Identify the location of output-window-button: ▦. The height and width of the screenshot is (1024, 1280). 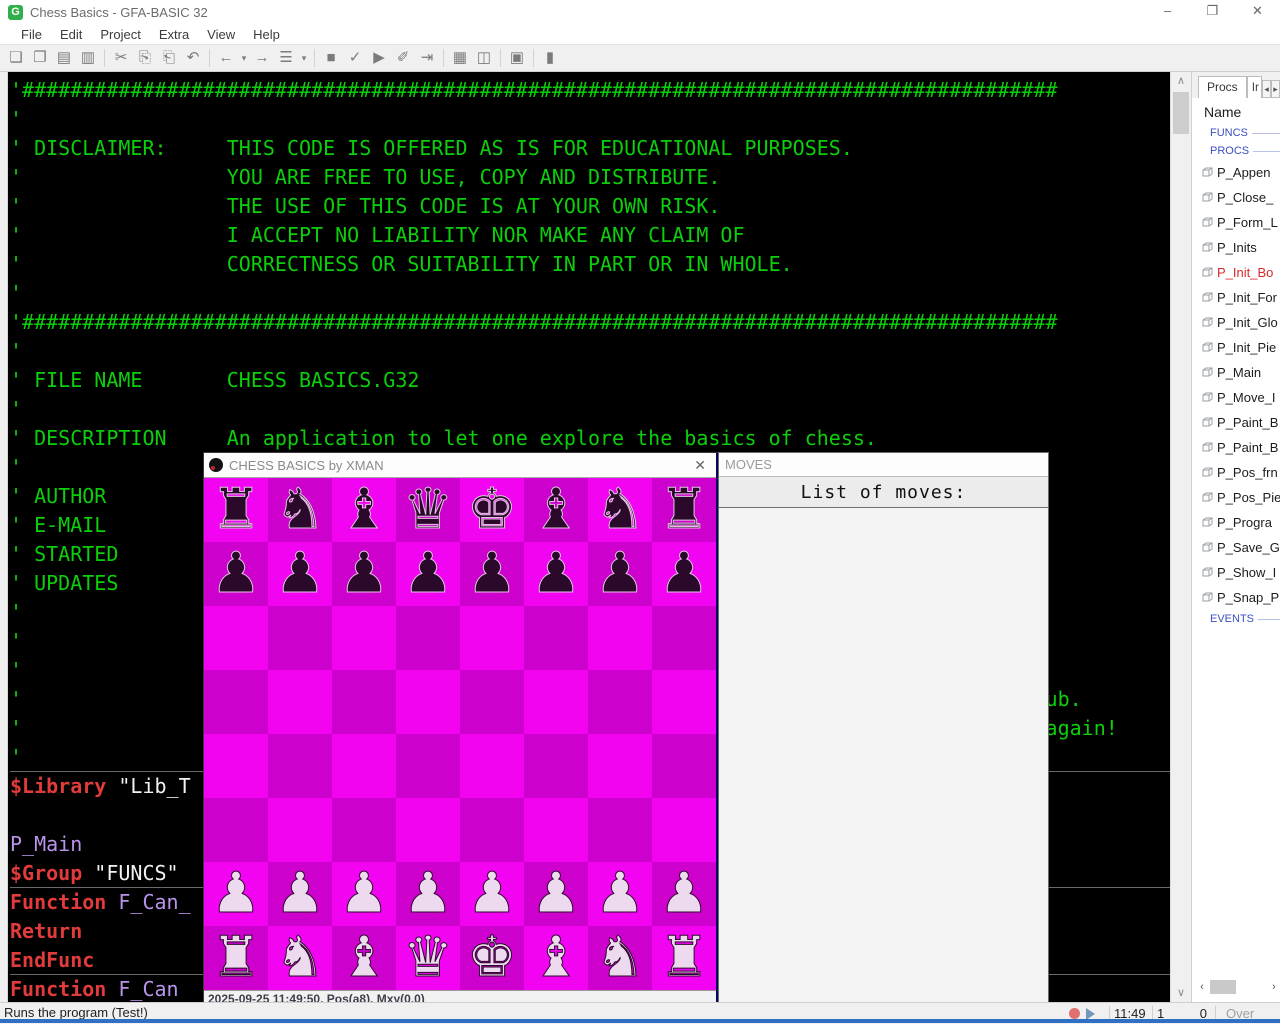
(460, 58).